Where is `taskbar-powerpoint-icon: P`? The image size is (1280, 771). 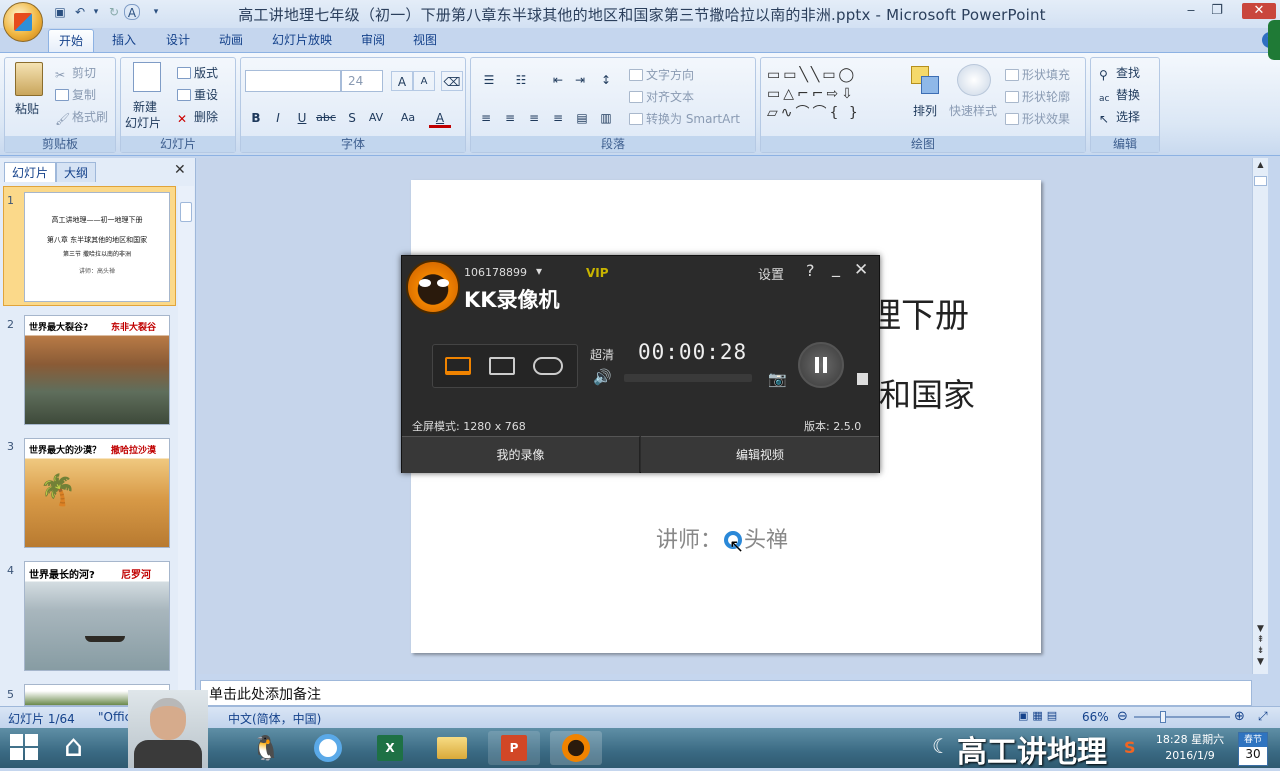 taskbar-powerpoint-icon: P is located at coordinates (514, 748).